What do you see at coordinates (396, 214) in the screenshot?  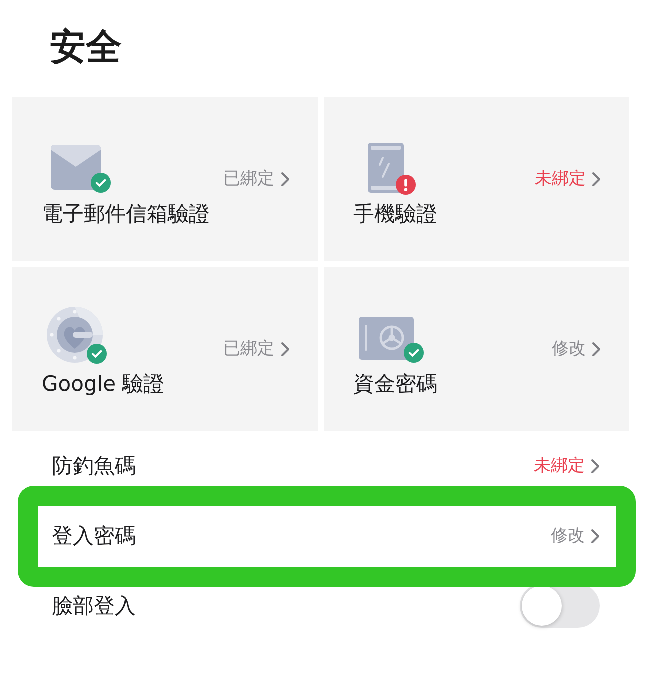 I see `card-title: 手機驗證` at bounding box center [396, 214].